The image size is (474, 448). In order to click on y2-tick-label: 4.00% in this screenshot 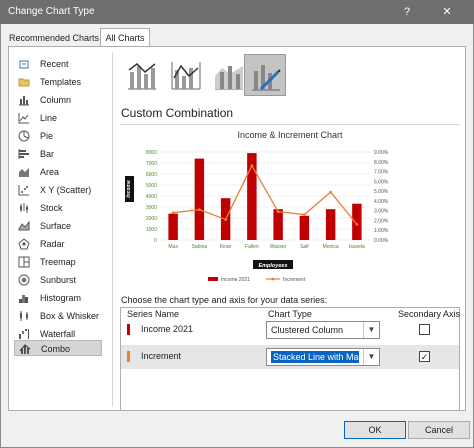, I will do `click(381, 202)`.